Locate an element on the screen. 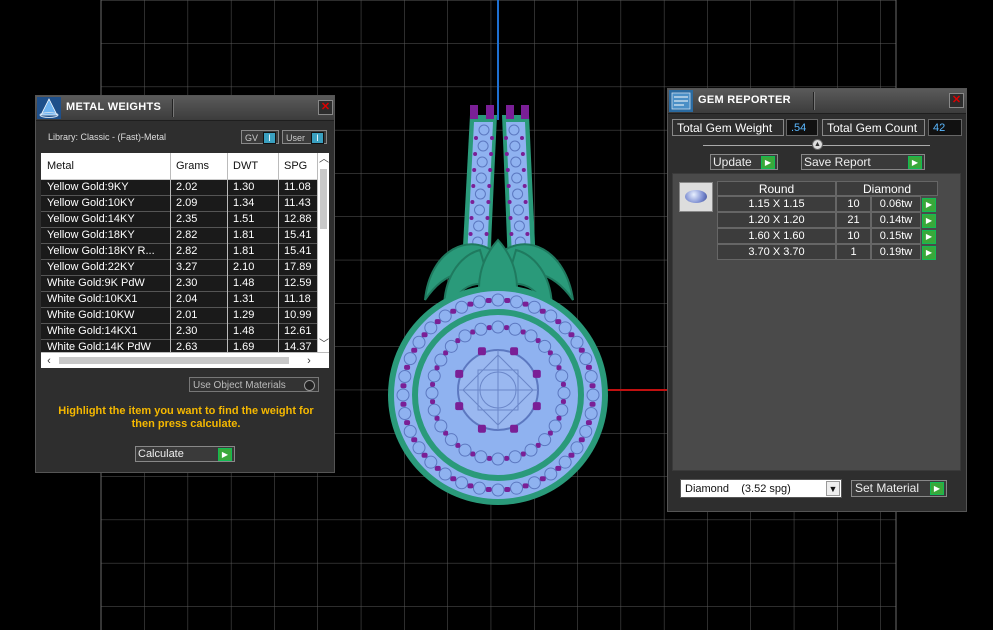  table-row: White Gold:9K PdW 2.30 1.48 12.59 is located at coordinates (179, 284).